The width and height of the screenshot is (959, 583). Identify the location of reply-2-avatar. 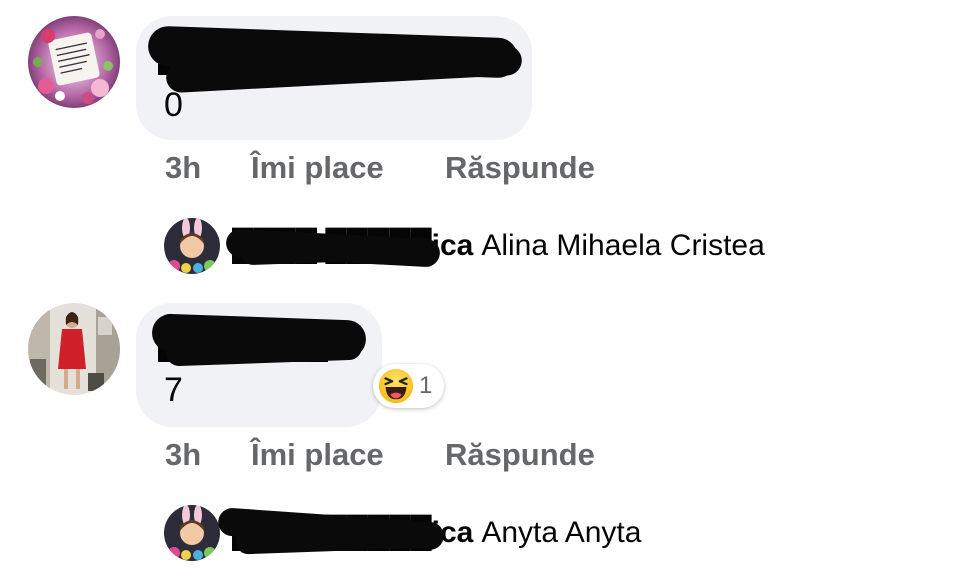
(192, 533).